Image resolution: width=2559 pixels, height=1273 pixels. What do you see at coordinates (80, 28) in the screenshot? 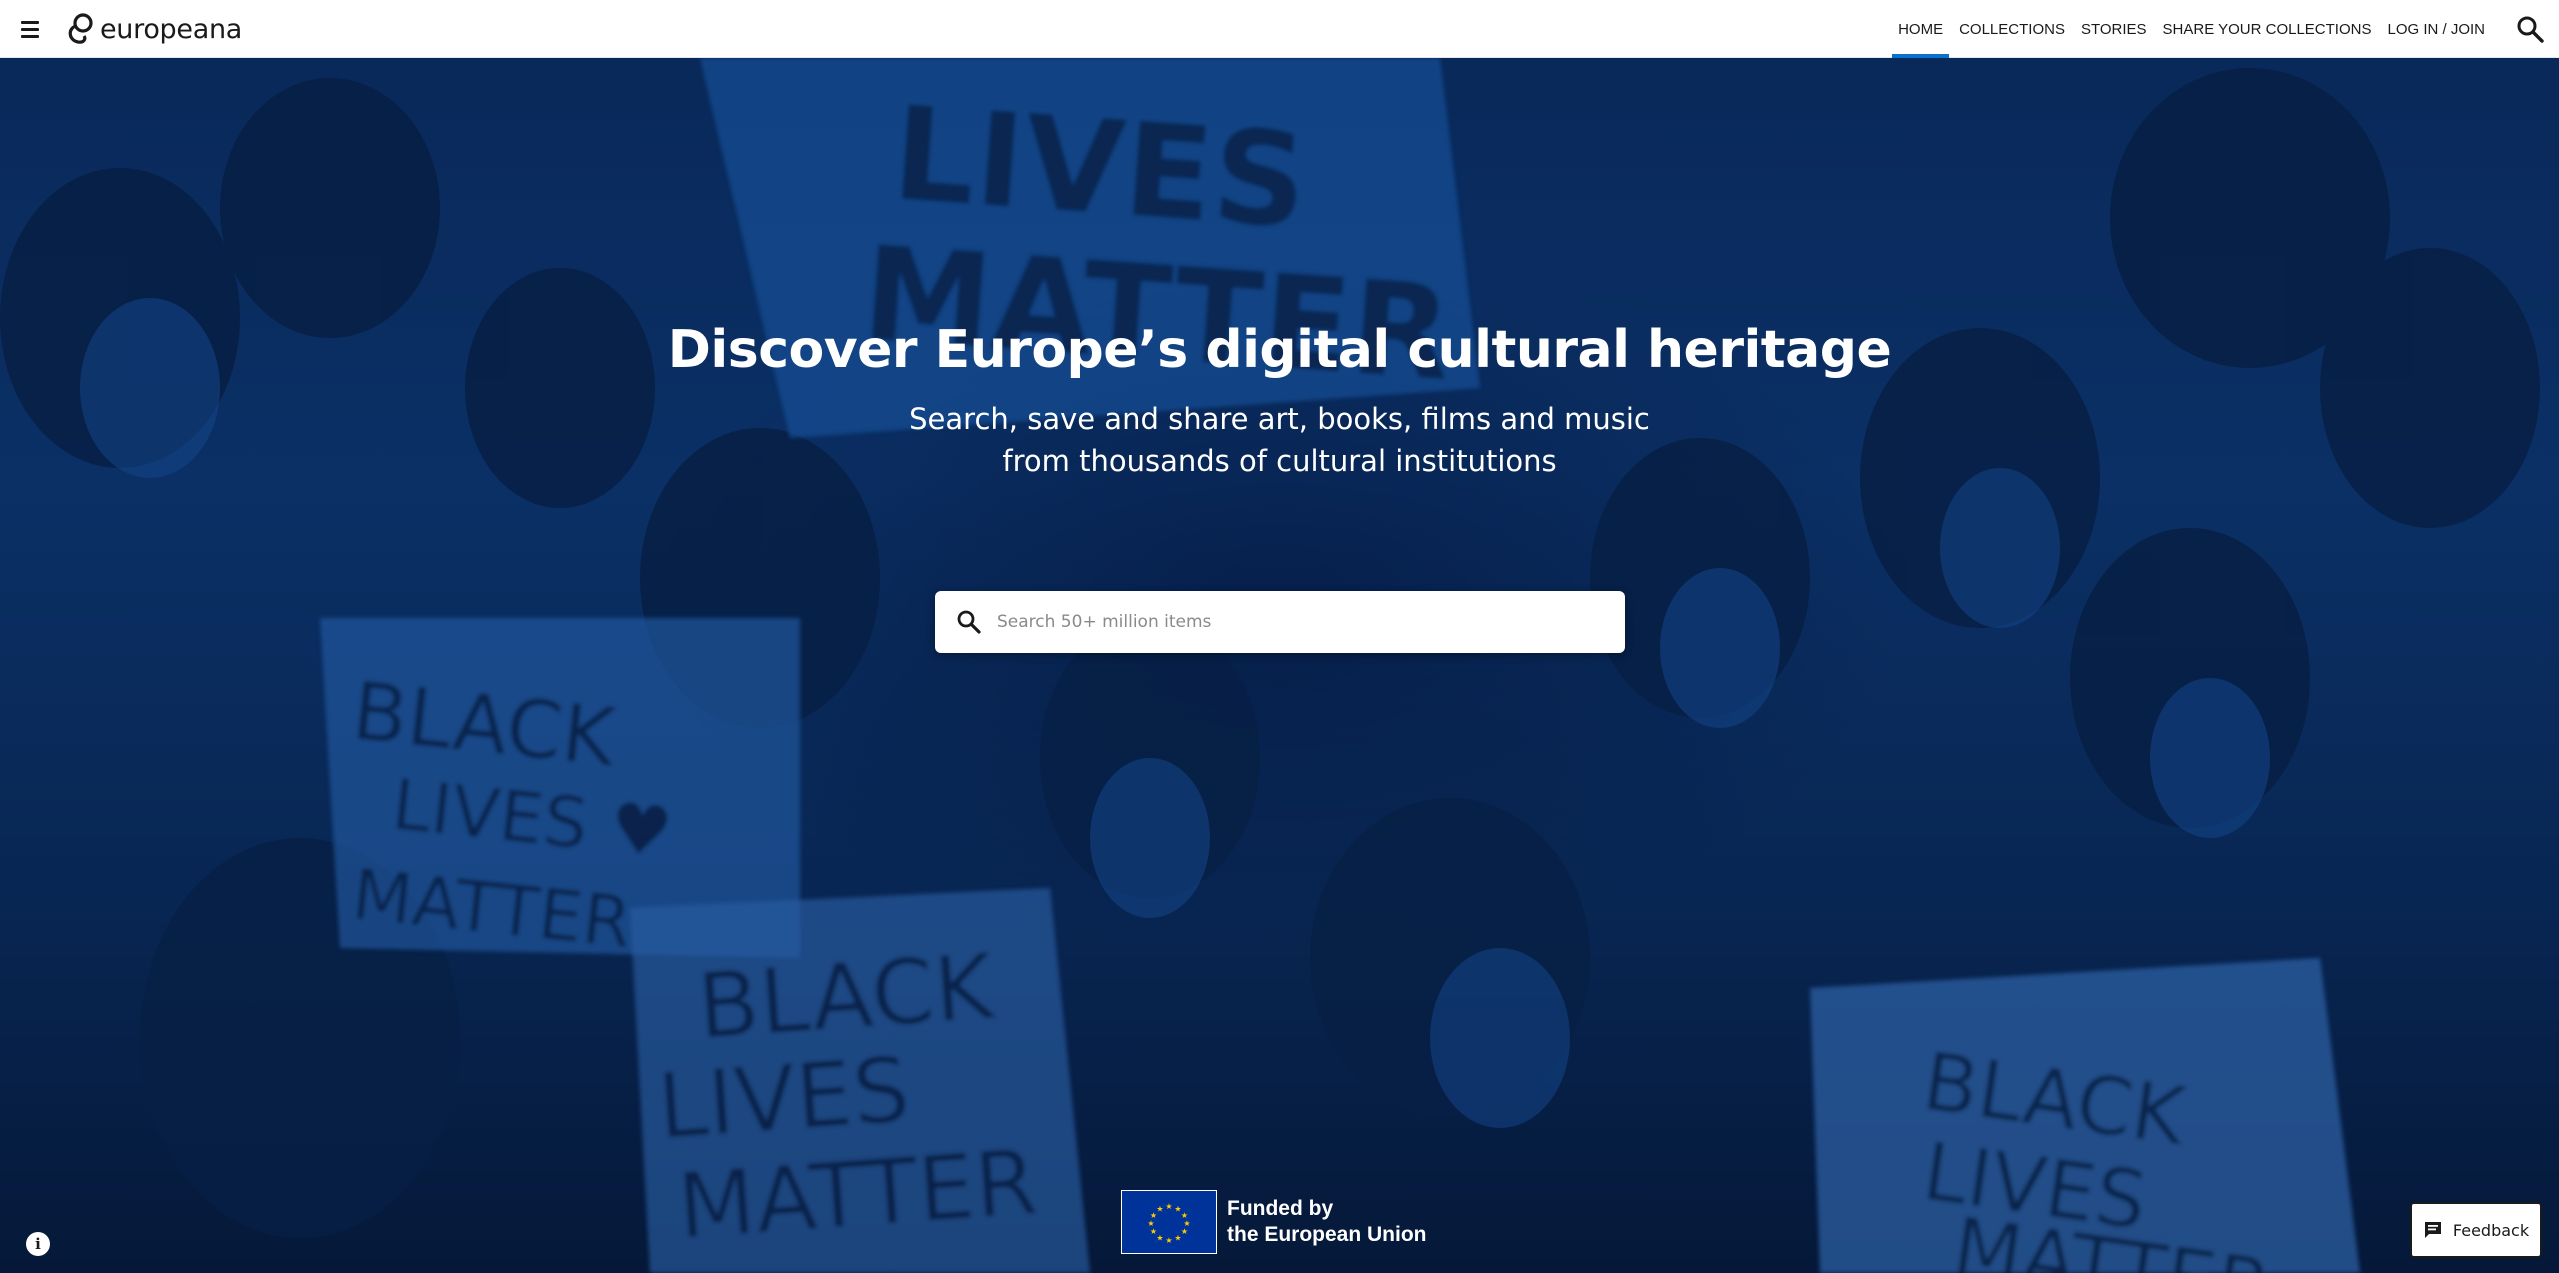
I see `europeana-logo-mark` at bounding box center [80, 28].